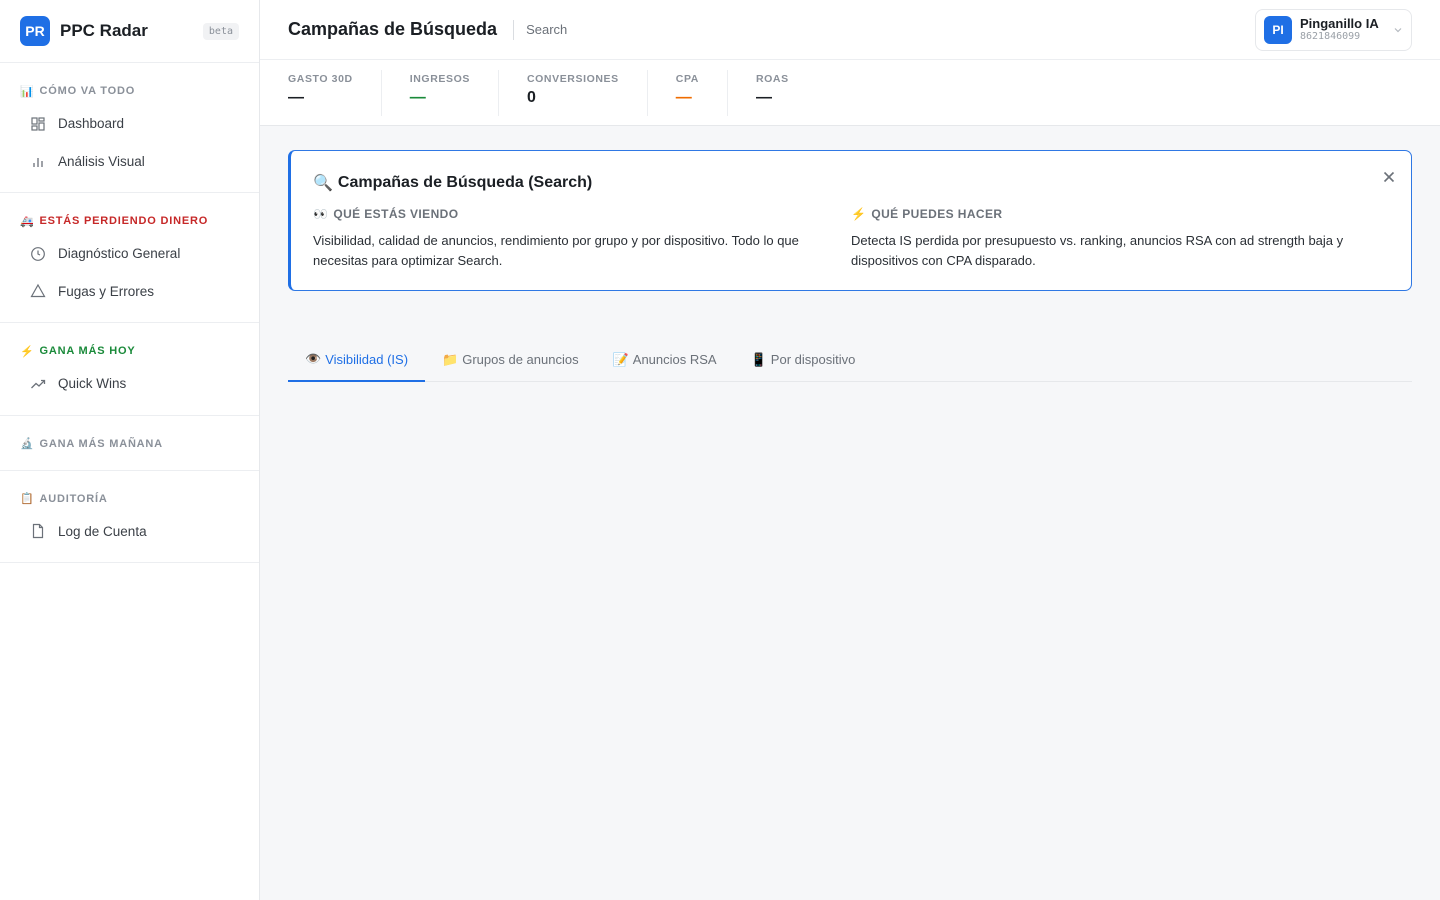 The width and height of the screenshot is (1440, 900). I want to click on tab-anuncios-rsa: 📝 Anuncios RSA, so click(665, 359).